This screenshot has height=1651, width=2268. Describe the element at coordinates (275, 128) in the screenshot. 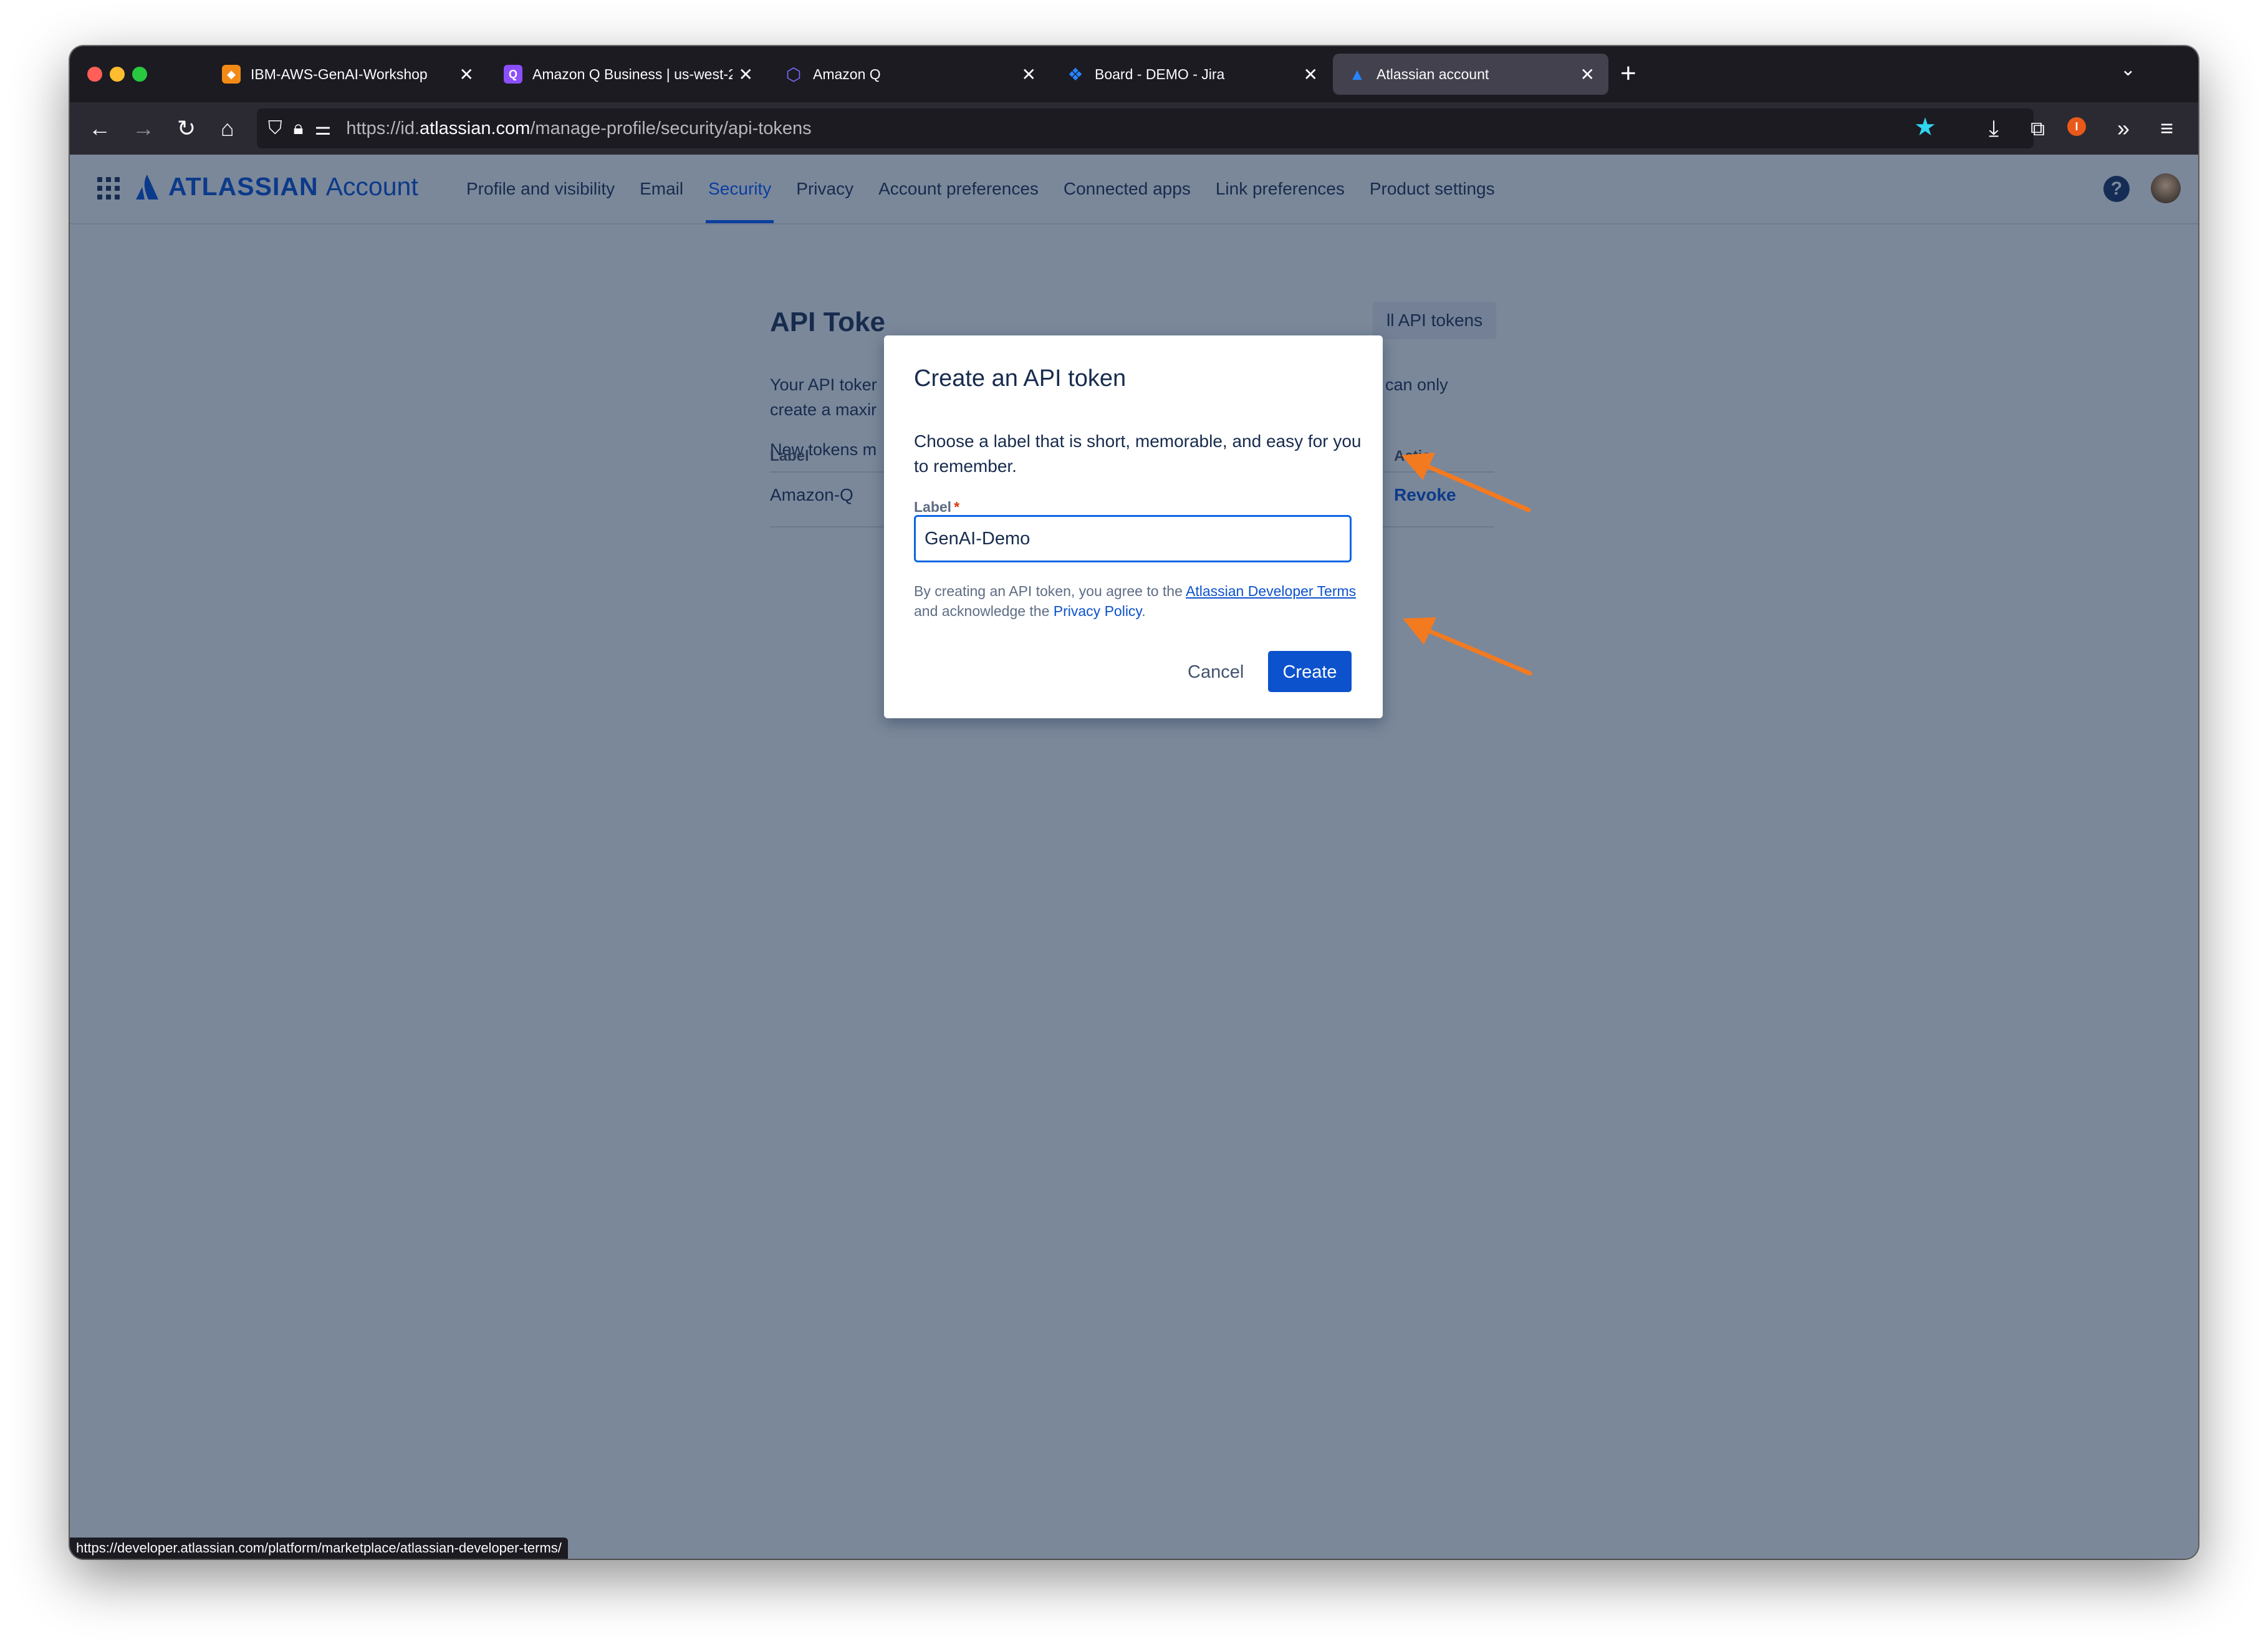

I see `shield-icon: ⛉` at that location.